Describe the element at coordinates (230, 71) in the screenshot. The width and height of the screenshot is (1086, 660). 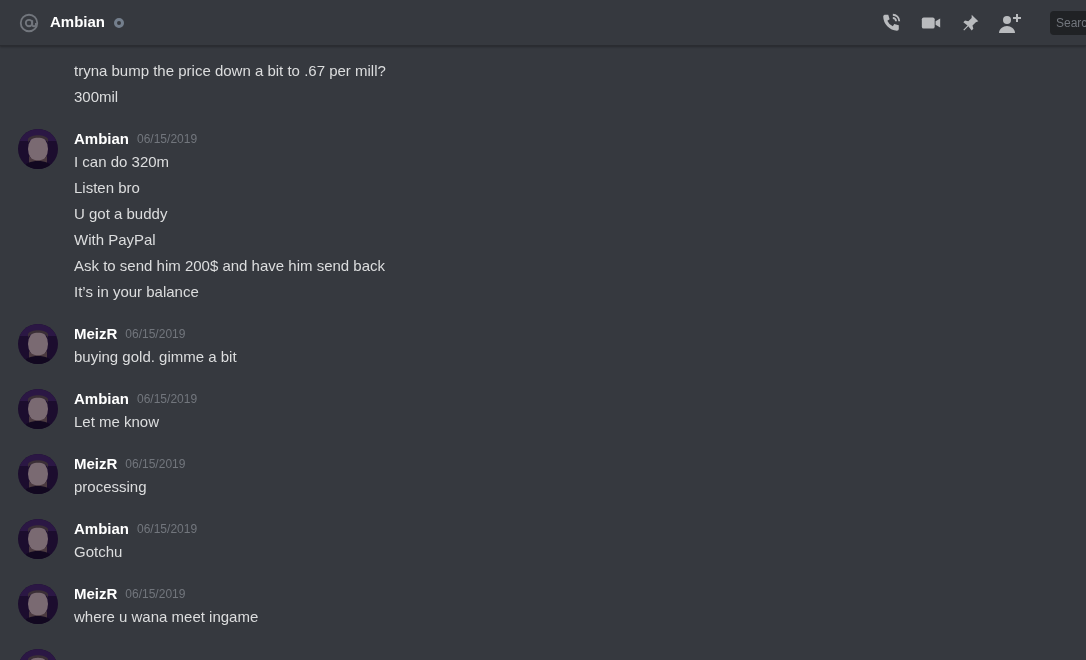
I see `message-text: tryna bump the price down a bit to .67 per mill?` at that location.